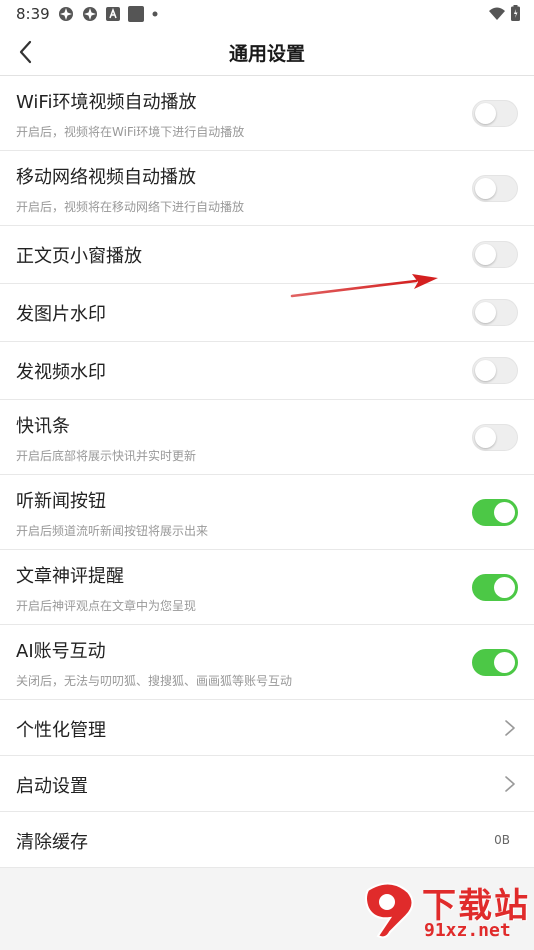 The height and width of the screenshot is (950, 534). What do you see at coordinates (267, 784) in the screenshot?
I see `nav-startup-settings: 启动设置` at bounding box center [267, 784].